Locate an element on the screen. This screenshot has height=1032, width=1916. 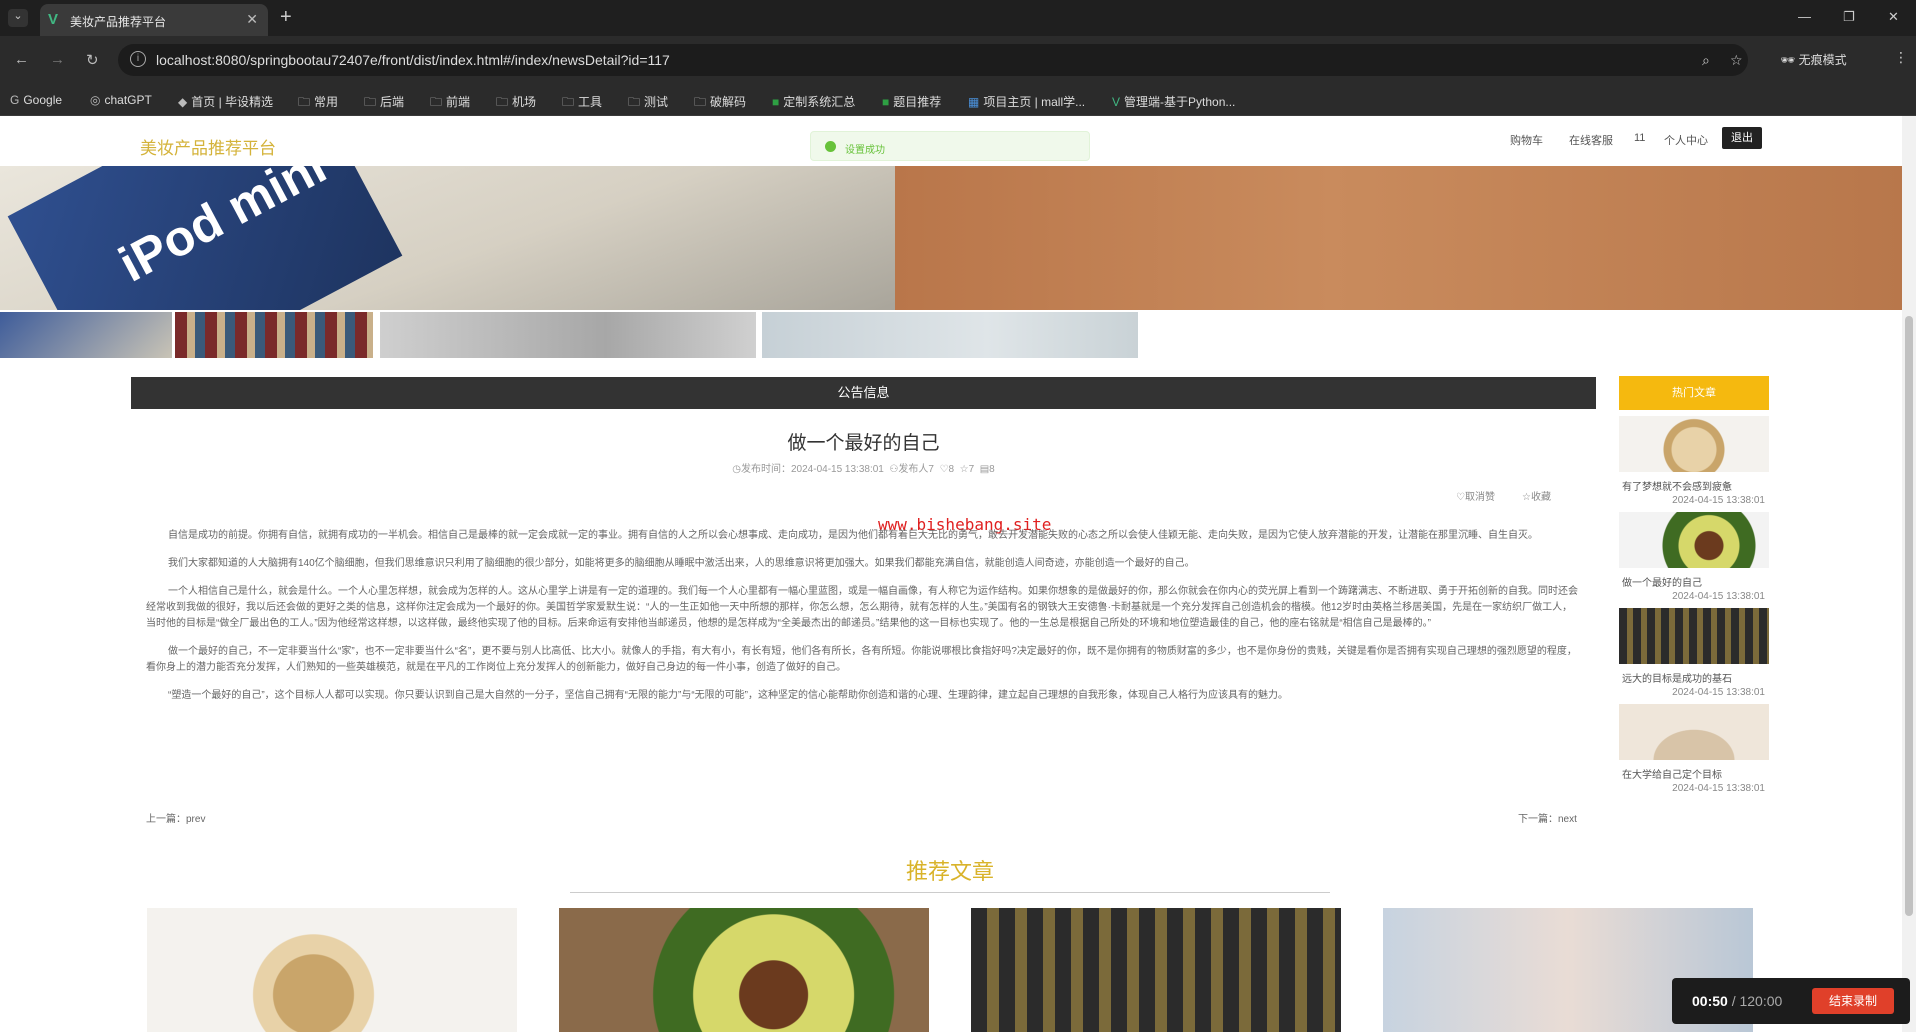
bookmark-label: 常用 is located at coordinates (326, 102).